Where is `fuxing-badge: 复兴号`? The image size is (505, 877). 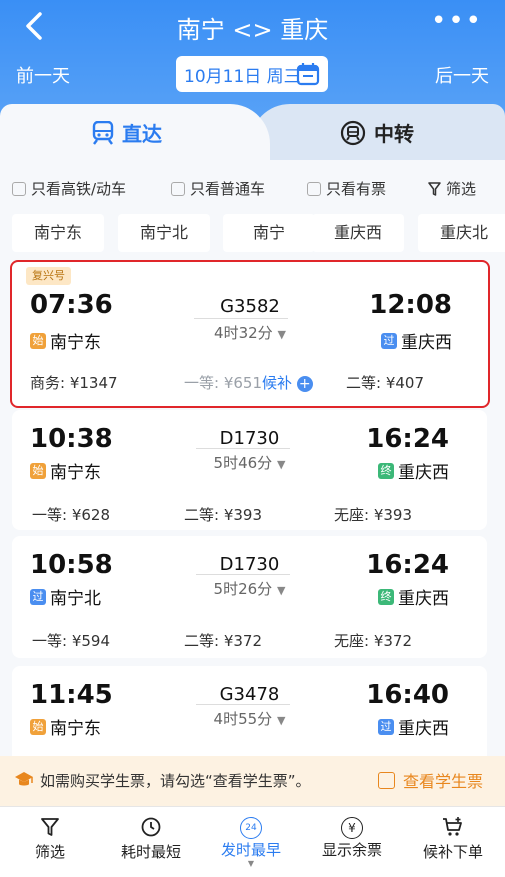
fuxing-badge: 复兴号 is located at coordinates (48, 276).